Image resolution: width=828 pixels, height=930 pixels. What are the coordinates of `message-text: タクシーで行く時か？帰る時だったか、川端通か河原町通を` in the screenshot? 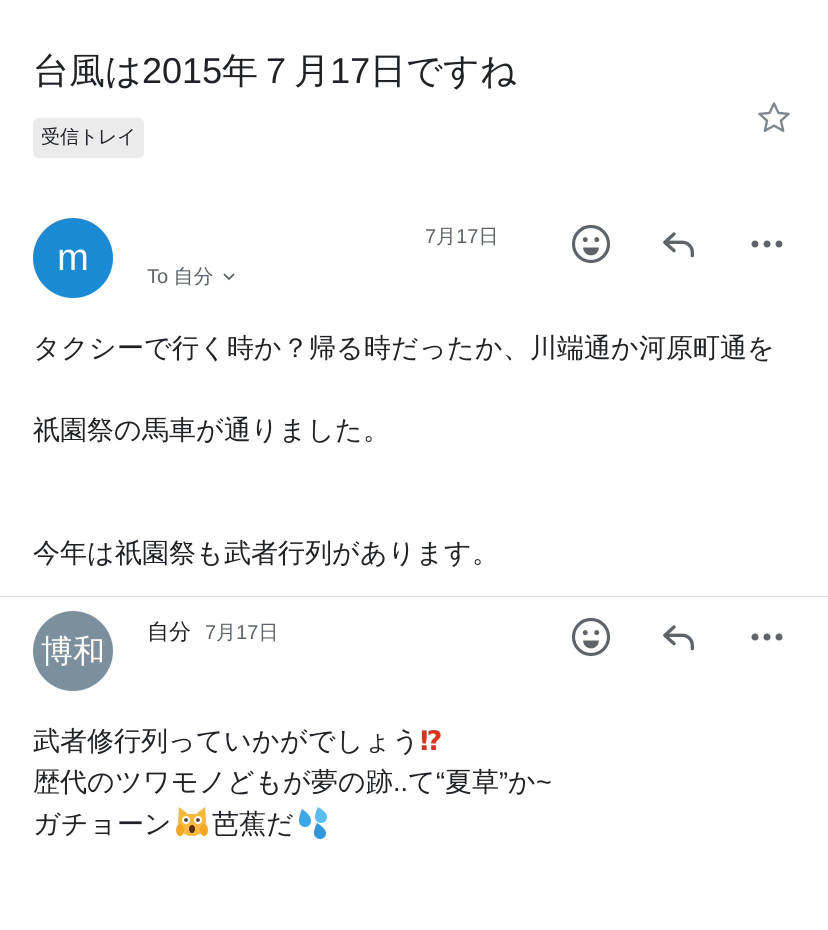 It's located at (404, 348).